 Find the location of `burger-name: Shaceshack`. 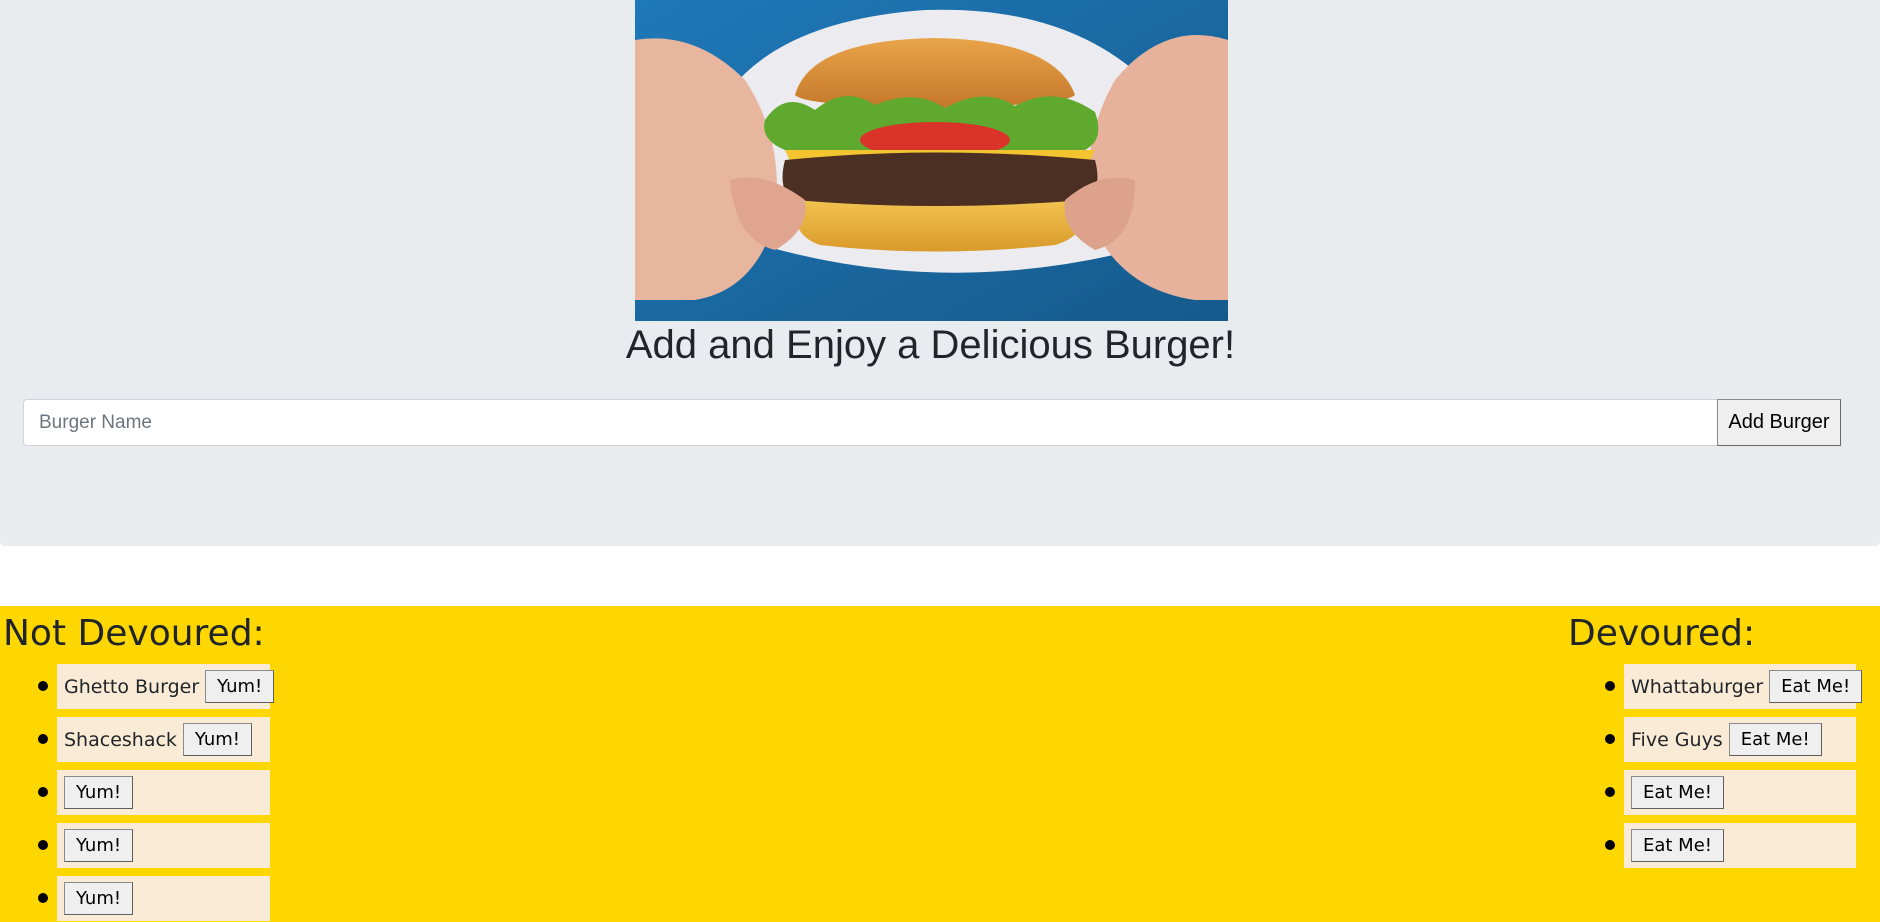

burger-name: Shaceshack is located at coordinates (120, 739).